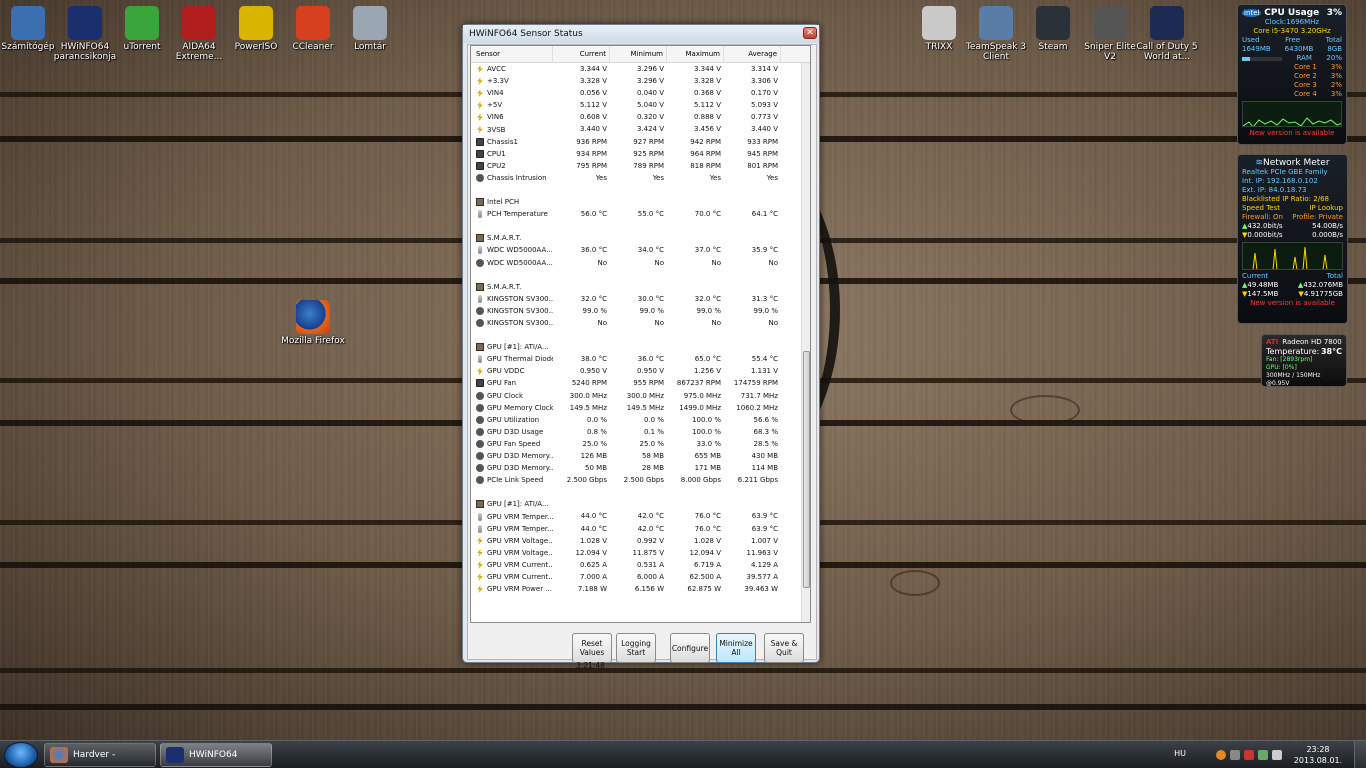 This screenshot has height=768, width=1366. I want to click on minimum-value: 0.531 A, so click(650, 564).